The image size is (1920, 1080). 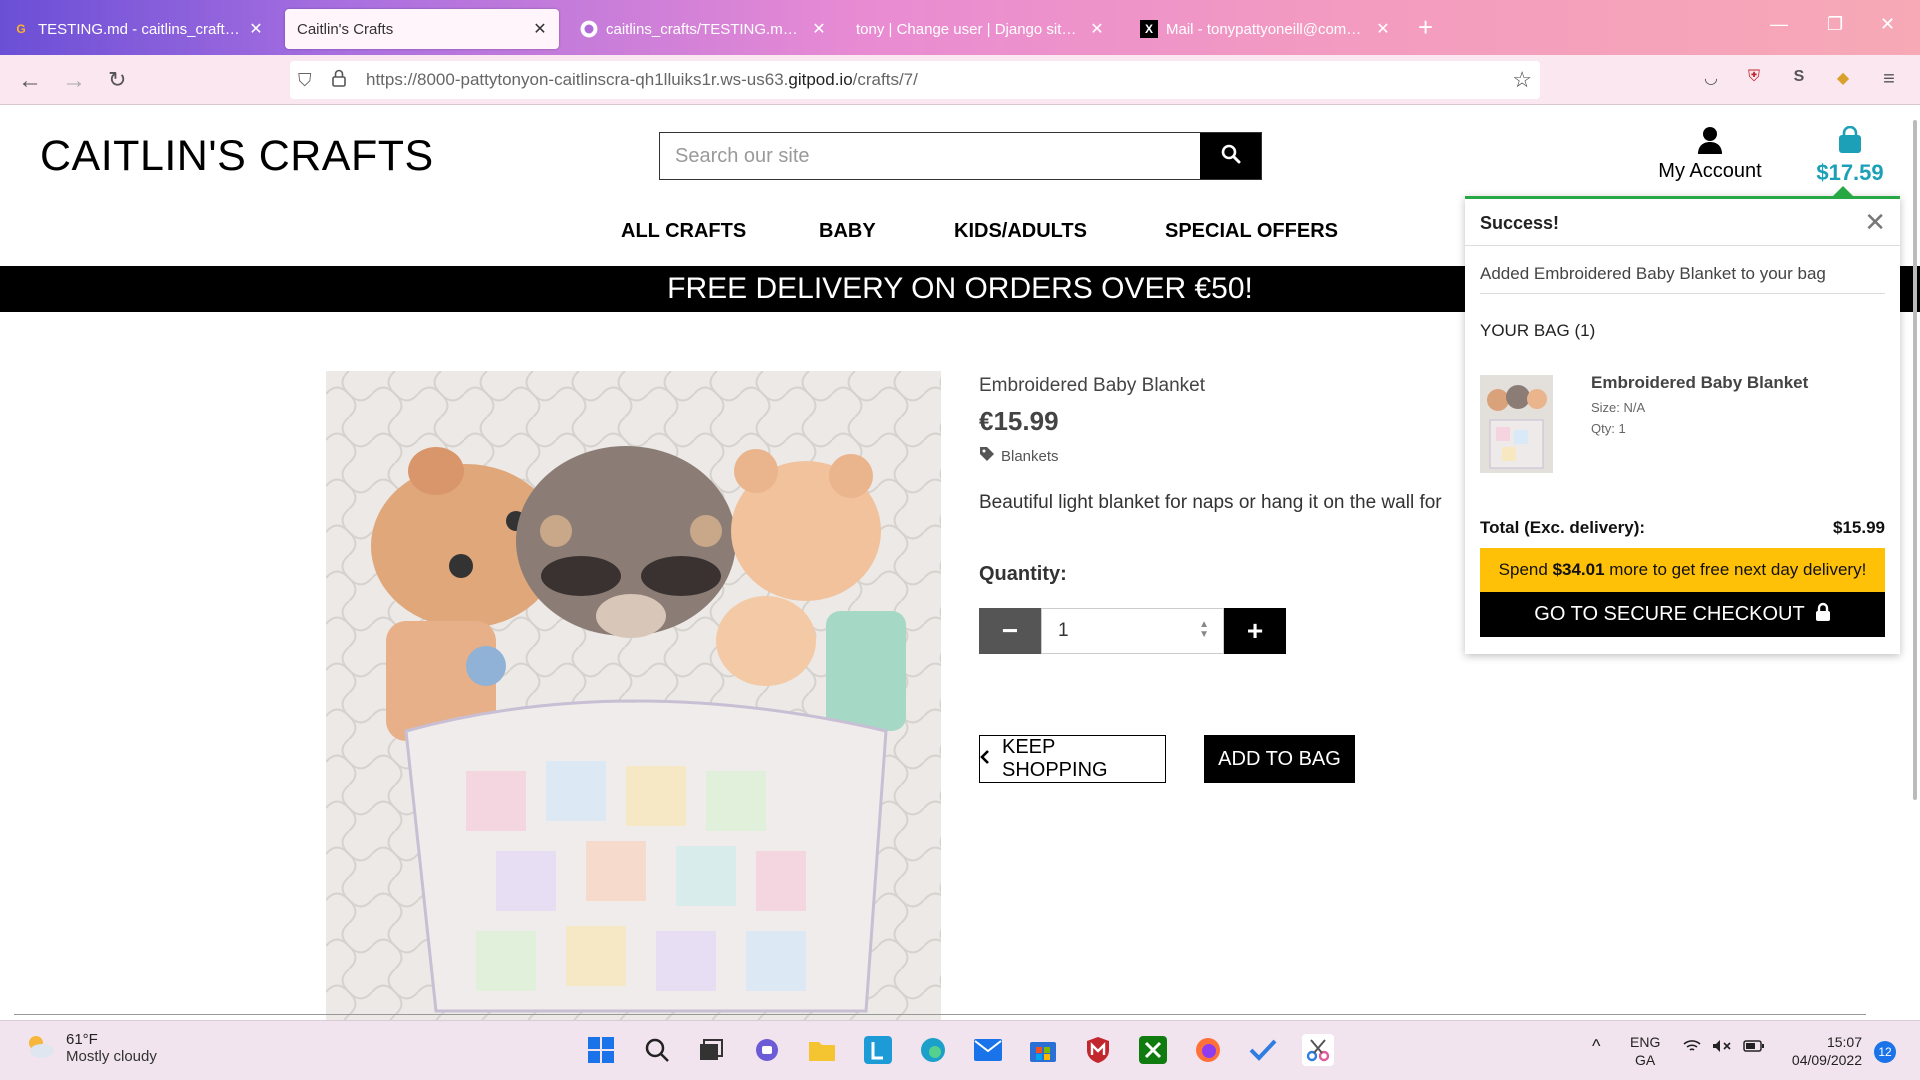 I want to click on bag-item-thumbnail, so click(x=1516, y=424).